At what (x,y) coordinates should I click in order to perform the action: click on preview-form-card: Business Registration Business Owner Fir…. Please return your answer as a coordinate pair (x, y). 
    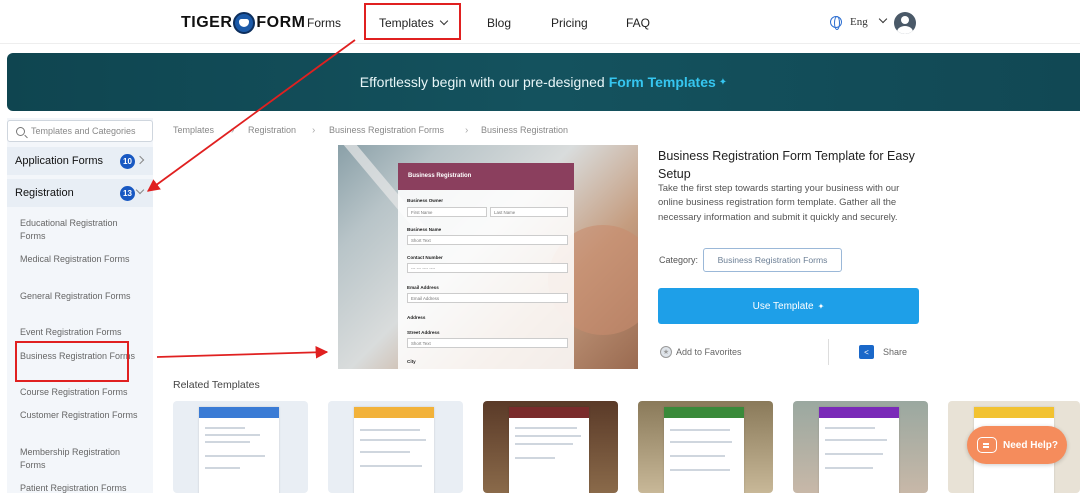
    Looking at the image, I should click on (486, 266).